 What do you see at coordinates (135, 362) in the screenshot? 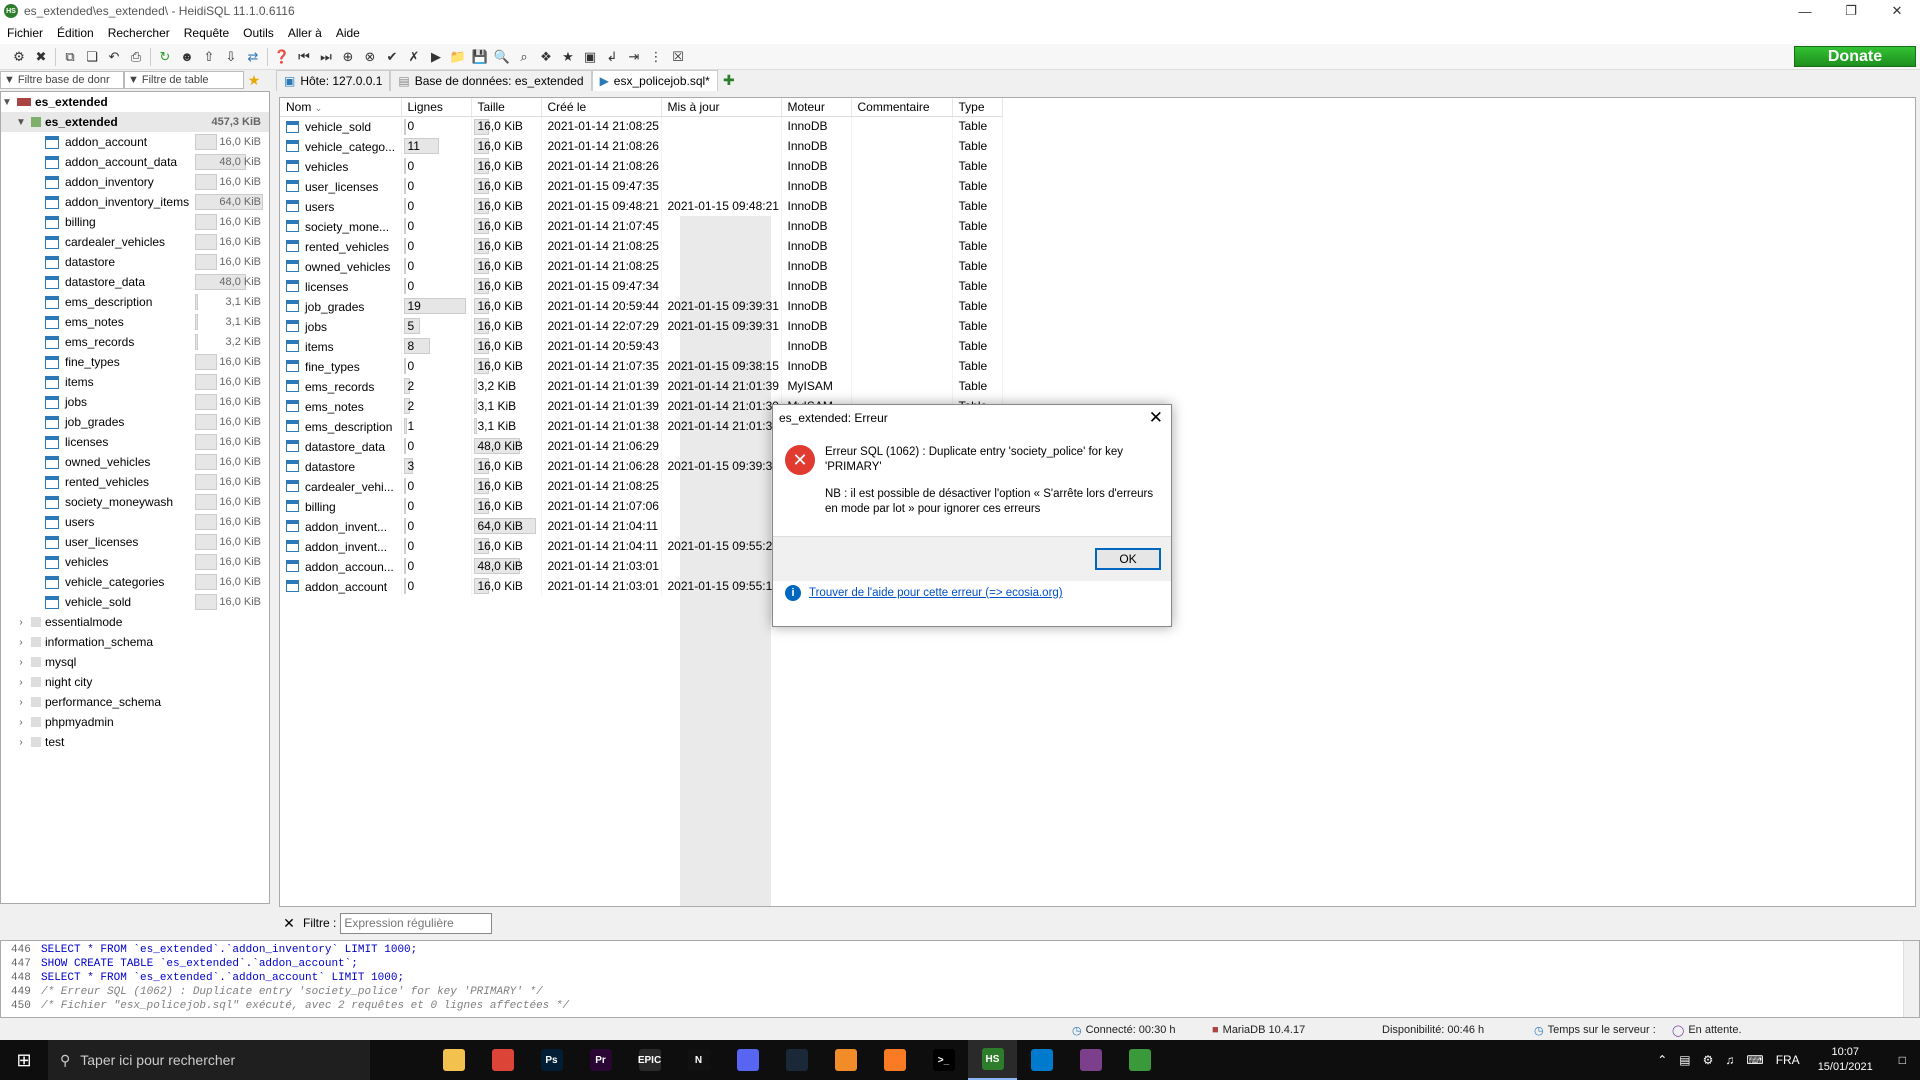
I see `tree-table-item: fine_types 16,0 KiB` at bounding box center [135, 362].